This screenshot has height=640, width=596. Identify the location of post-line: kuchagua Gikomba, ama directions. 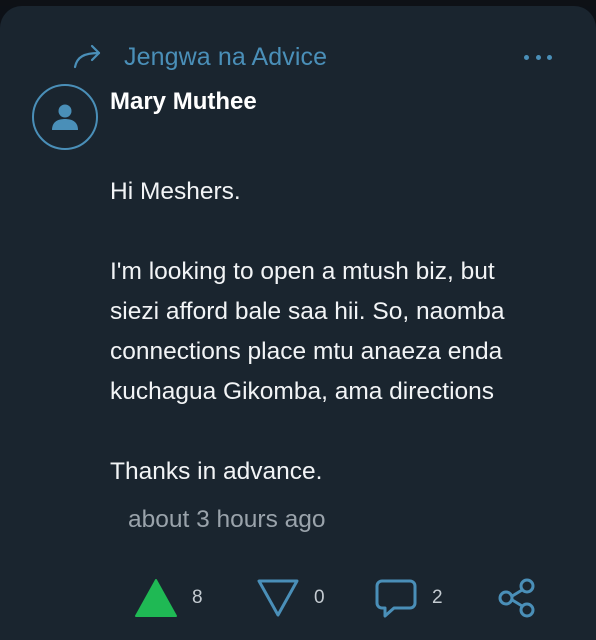
(302, 391).